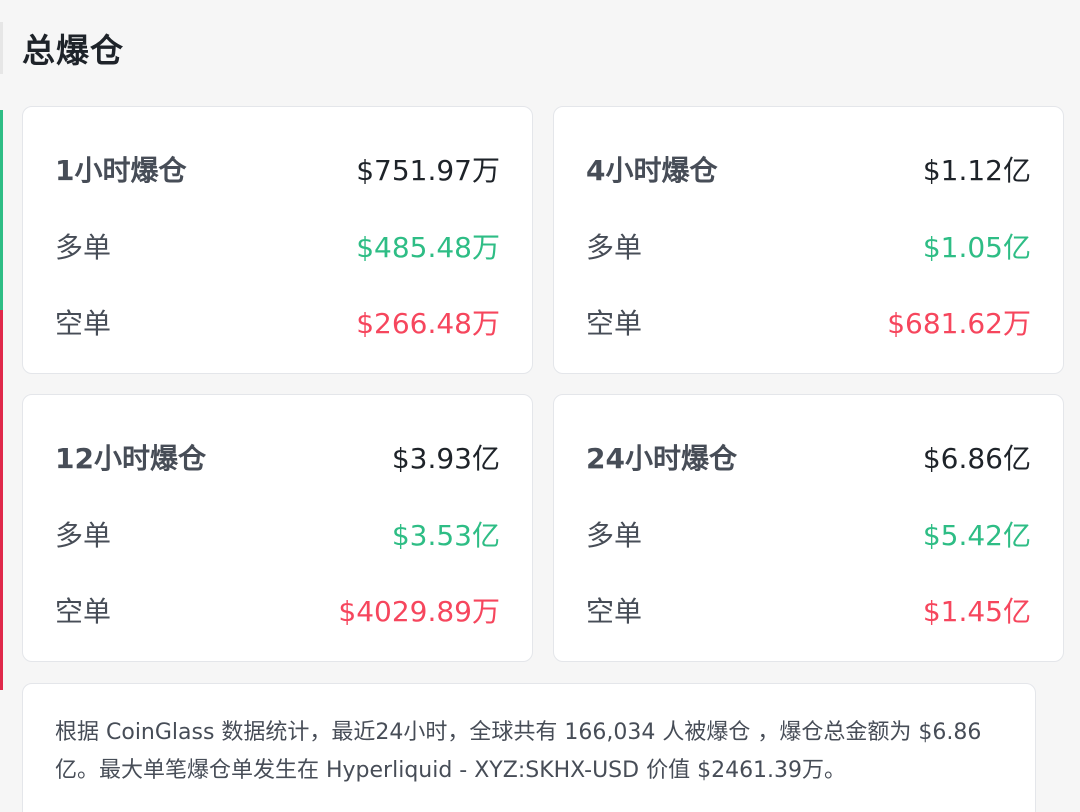 The image size is (1080, 812). I want to click on side-color-strip, so click(1, 400).